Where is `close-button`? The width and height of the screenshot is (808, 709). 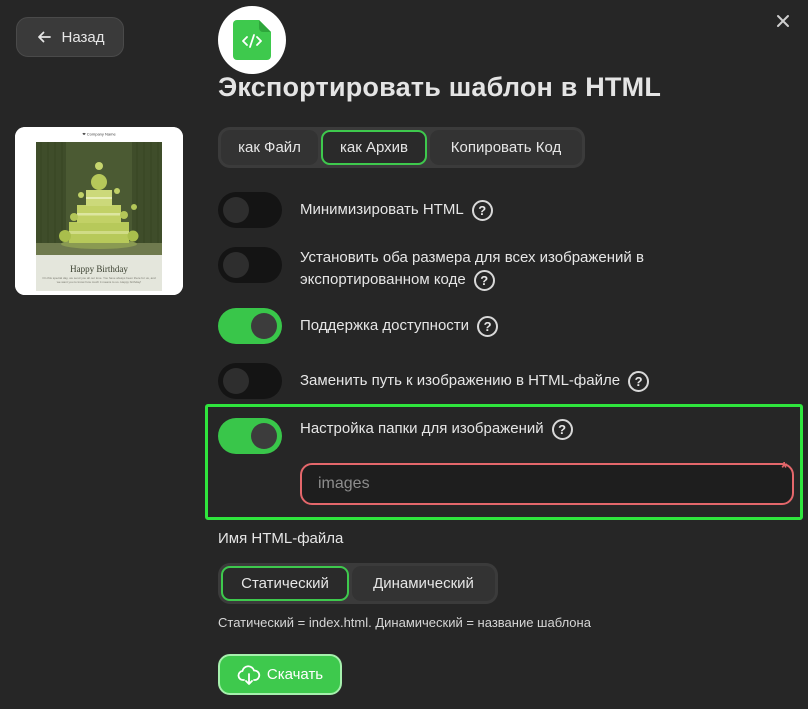 close-button is located at coordinates (783, 21).